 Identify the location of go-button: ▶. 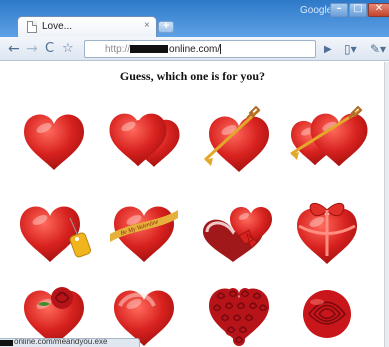
(328, 50).